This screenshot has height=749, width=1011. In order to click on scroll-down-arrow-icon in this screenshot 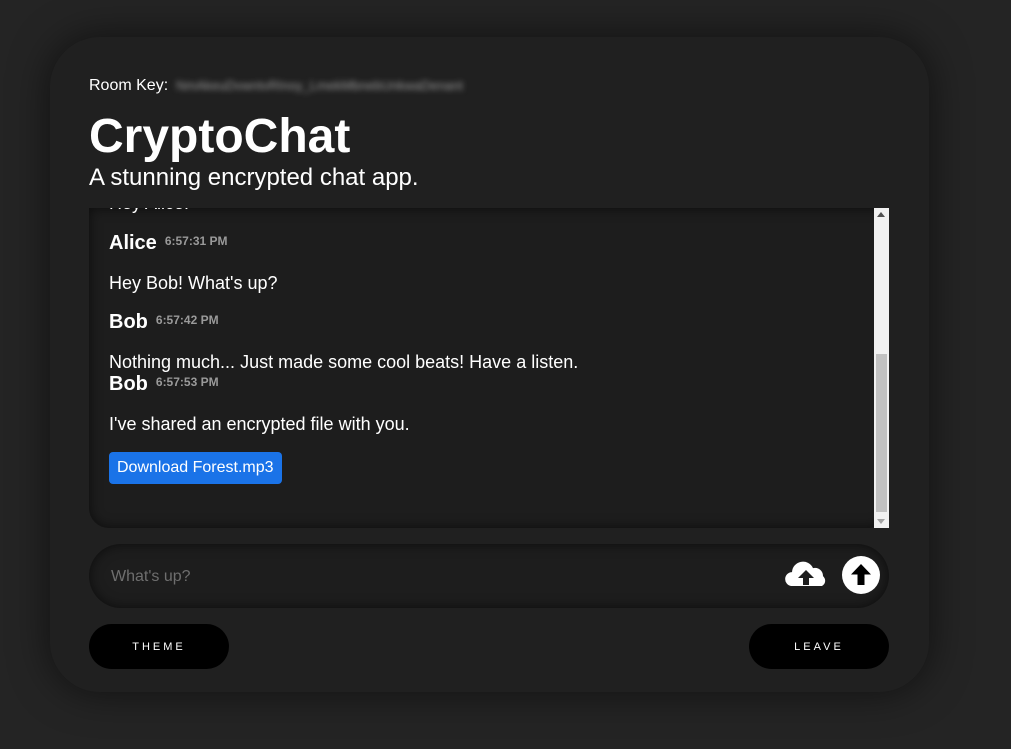, I will do `click(881, 521)`.